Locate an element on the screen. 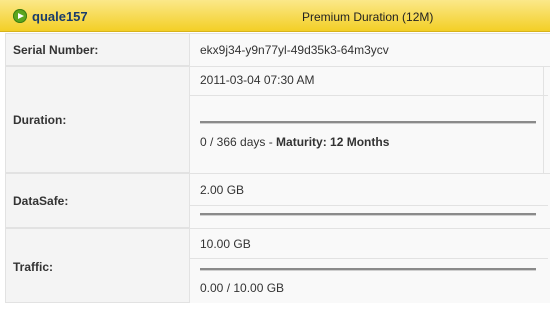 This screenshot has width=550, height=310. traffic-value: 10.00 GB is located at coordinates (225, 244).